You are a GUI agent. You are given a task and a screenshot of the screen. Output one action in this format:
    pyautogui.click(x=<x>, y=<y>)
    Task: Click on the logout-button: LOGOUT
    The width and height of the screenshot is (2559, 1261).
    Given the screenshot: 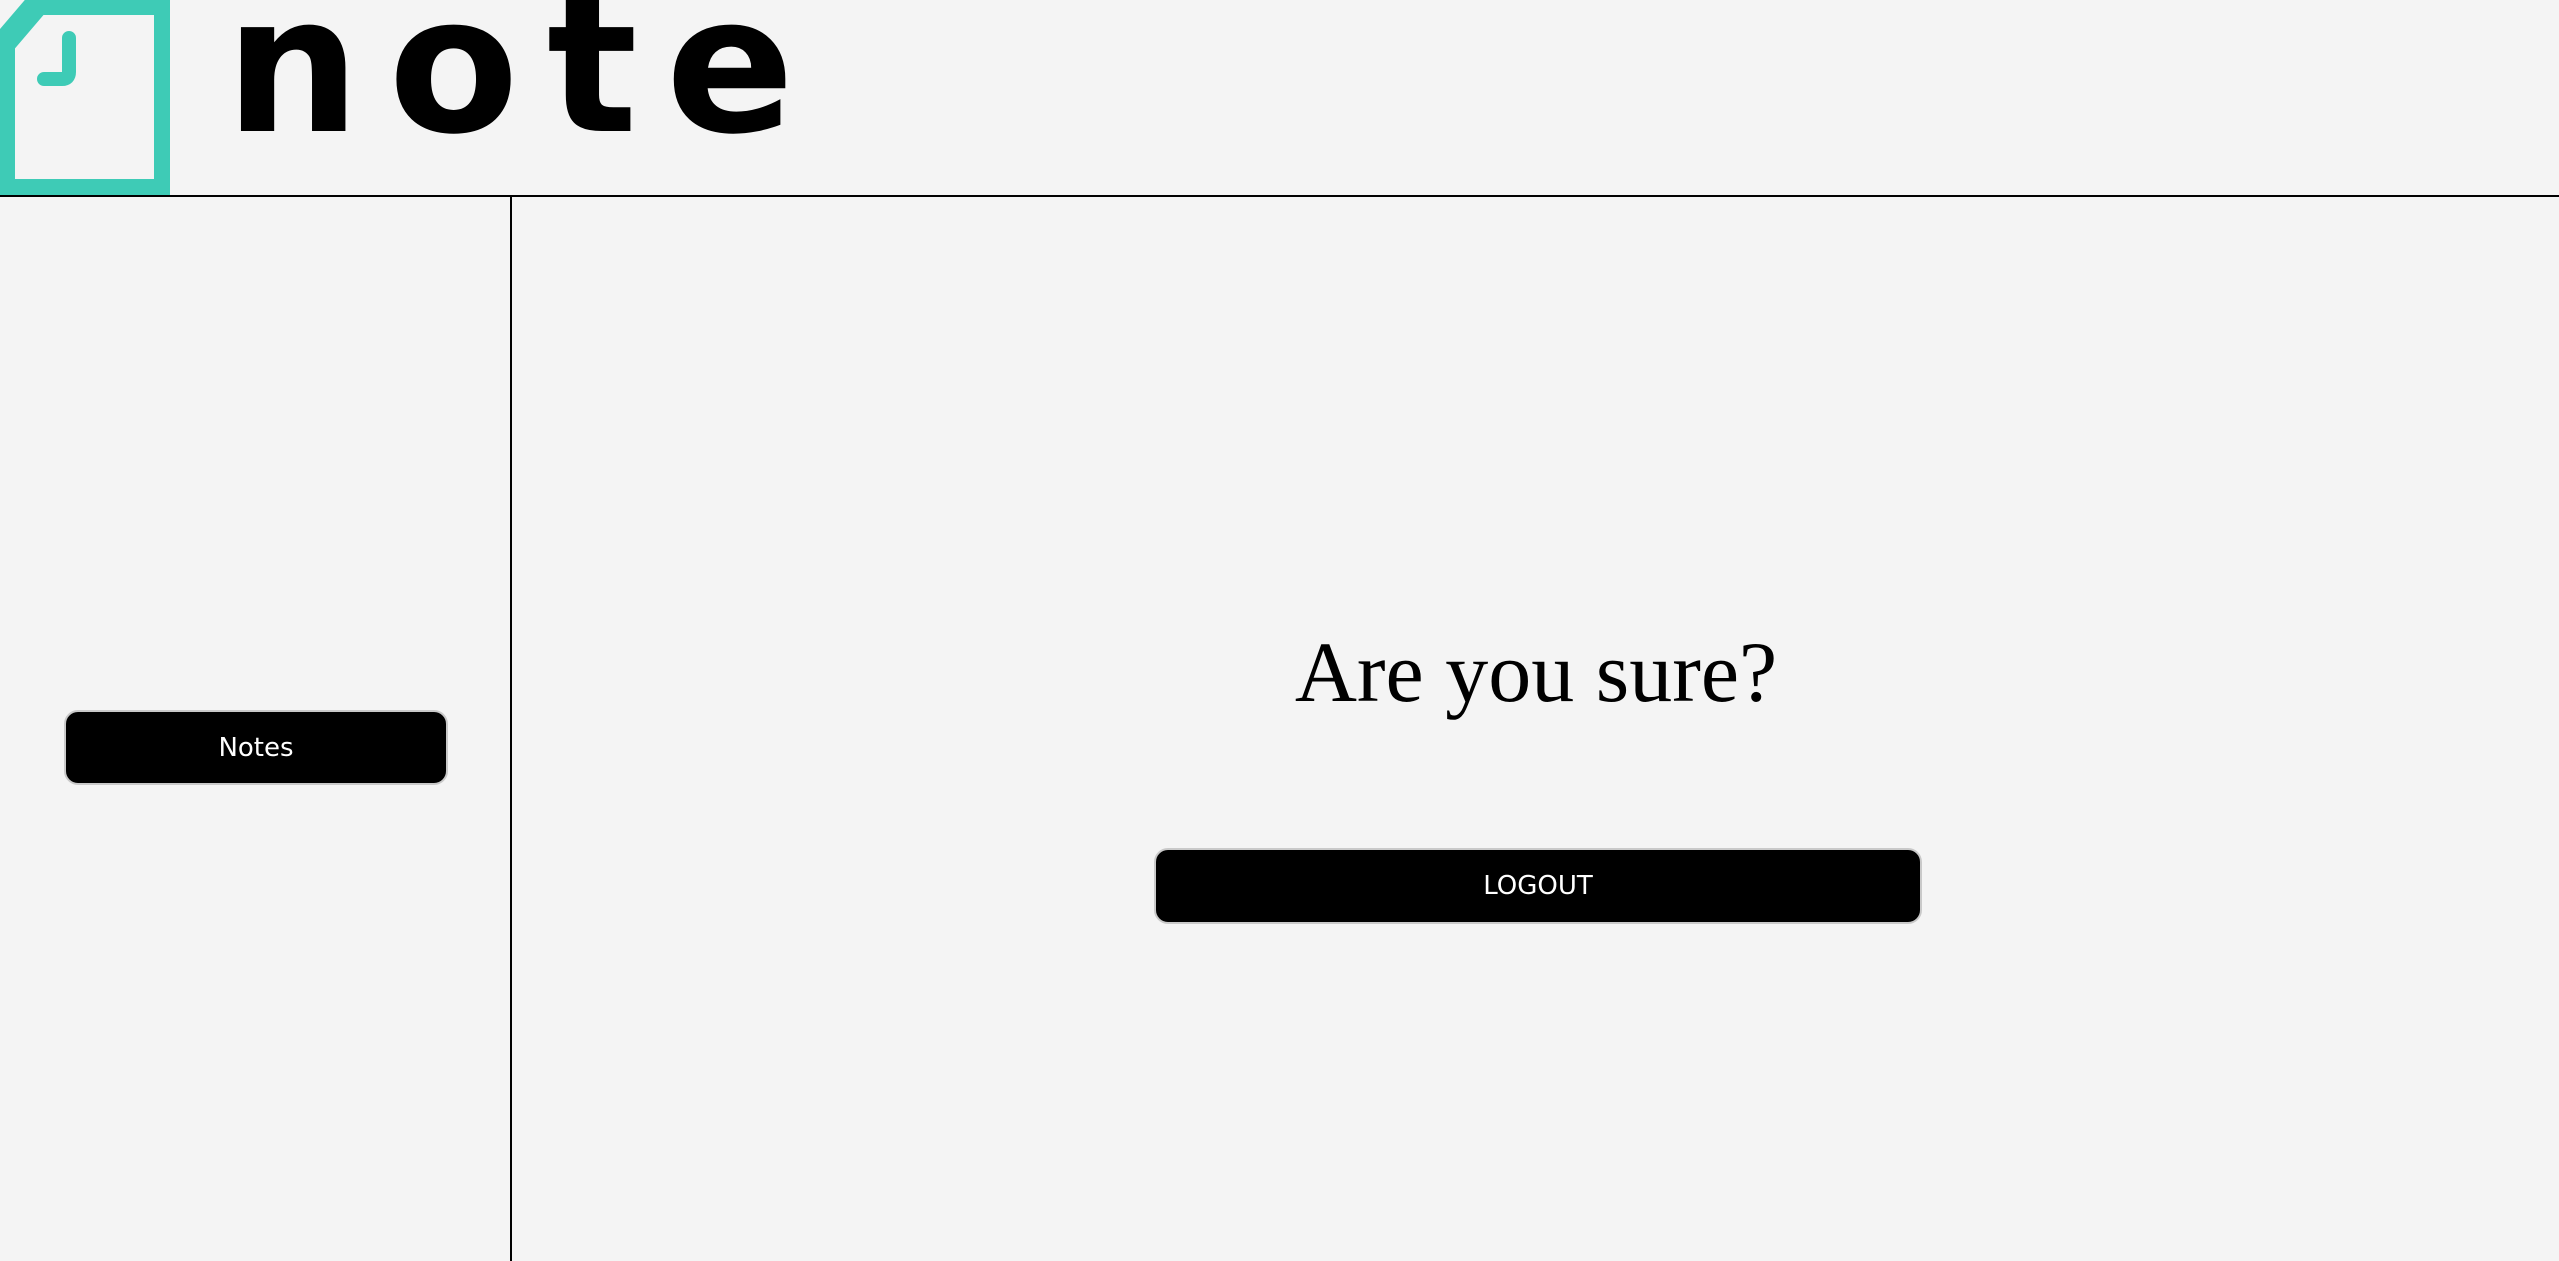 What is the action you would take?
    pyautogui.click(x=1538, y=886)
    